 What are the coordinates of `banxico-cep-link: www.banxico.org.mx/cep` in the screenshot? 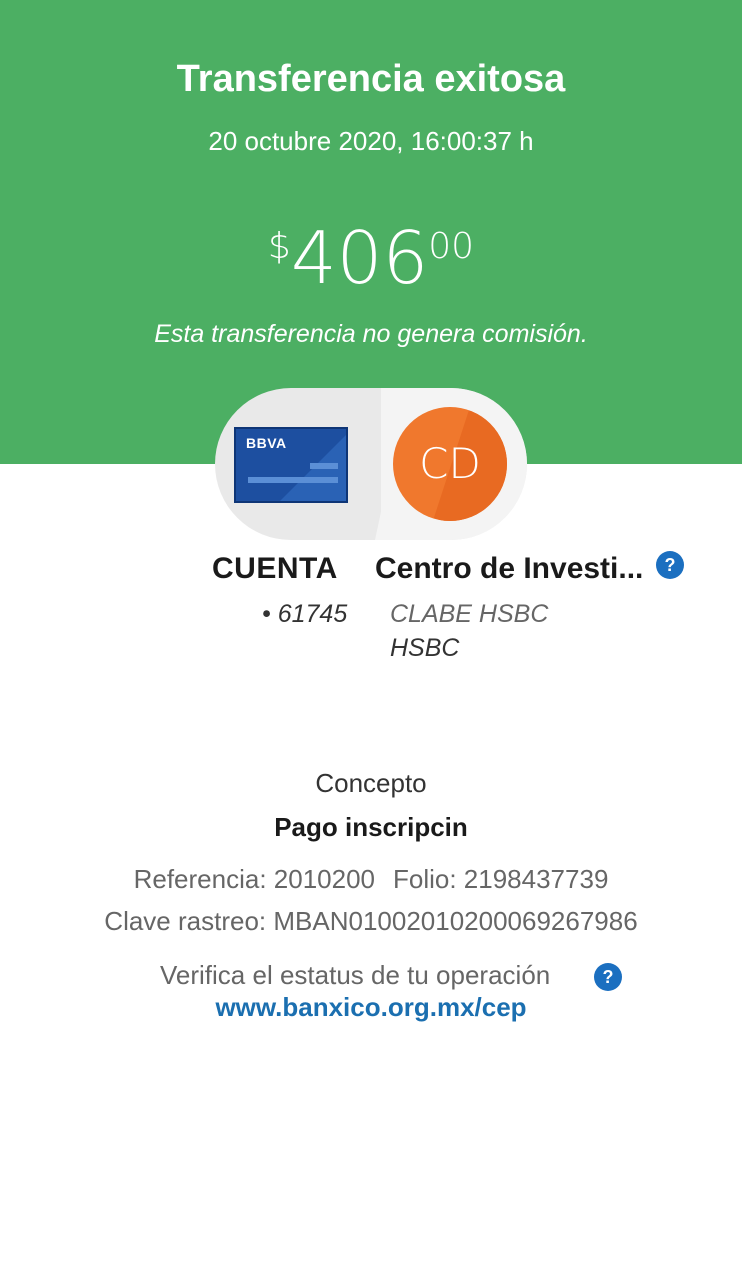 It's located at (371, 1007).